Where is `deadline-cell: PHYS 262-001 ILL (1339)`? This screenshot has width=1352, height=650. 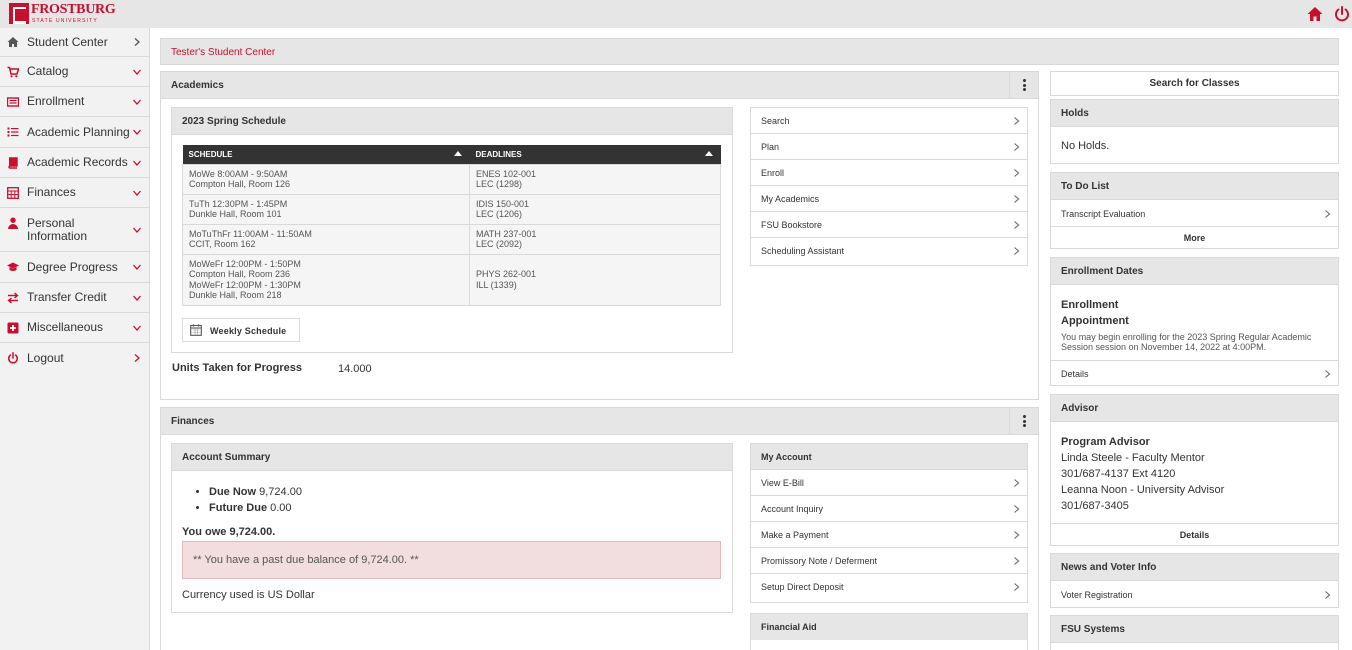
deadline-cell: PHYS 262-001 ILL (1339) is located at coordinates (595, 279).